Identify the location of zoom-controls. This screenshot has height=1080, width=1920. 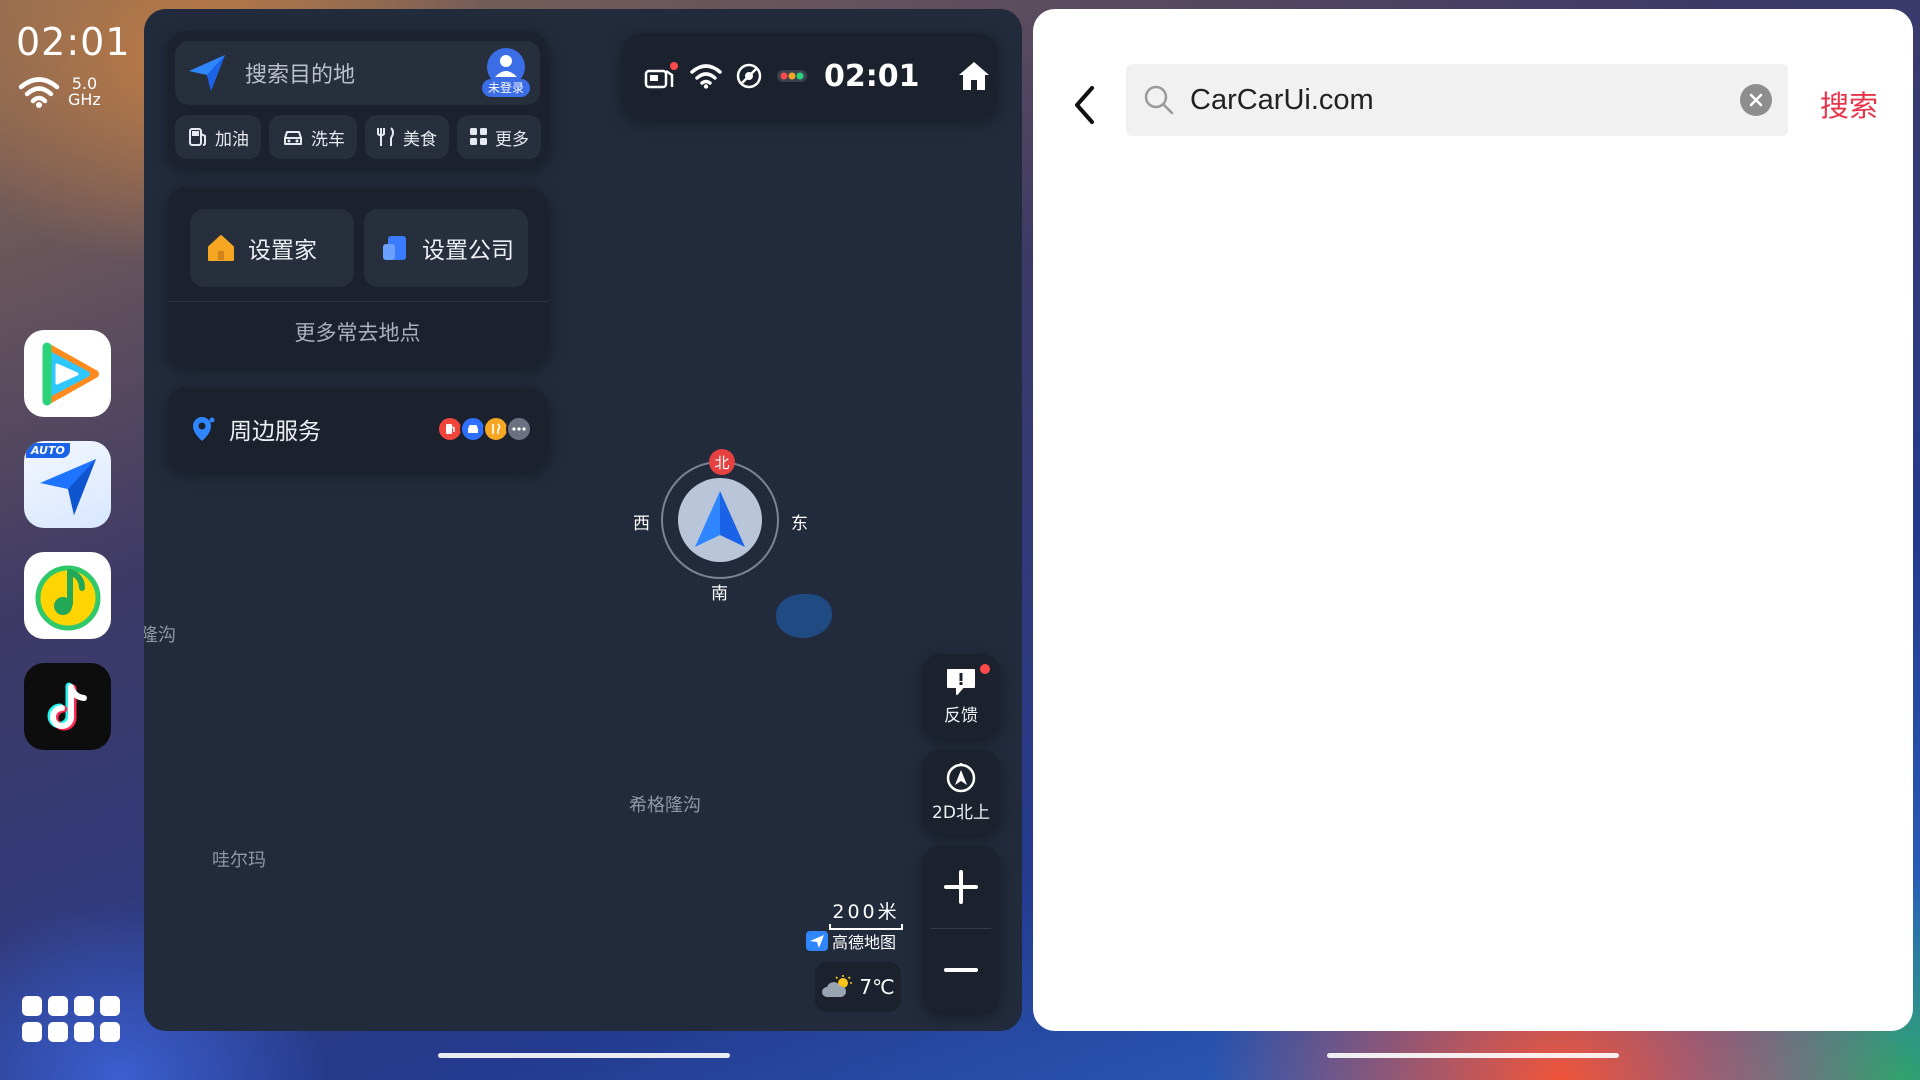
(961, 929).